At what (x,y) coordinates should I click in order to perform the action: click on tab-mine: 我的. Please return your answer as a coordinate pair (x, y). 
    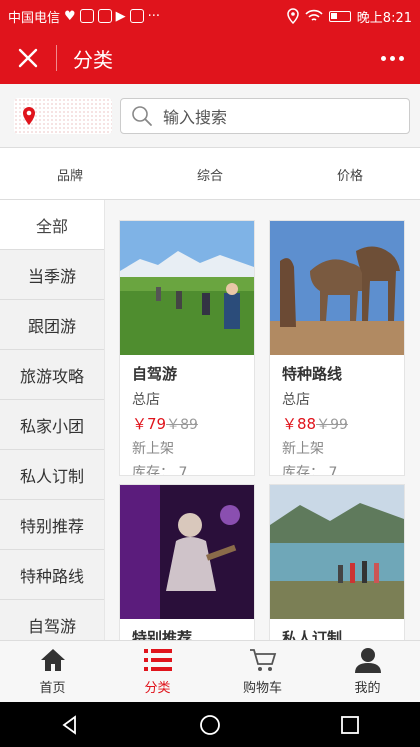
    Looking at the image, I should click on (367, 671).